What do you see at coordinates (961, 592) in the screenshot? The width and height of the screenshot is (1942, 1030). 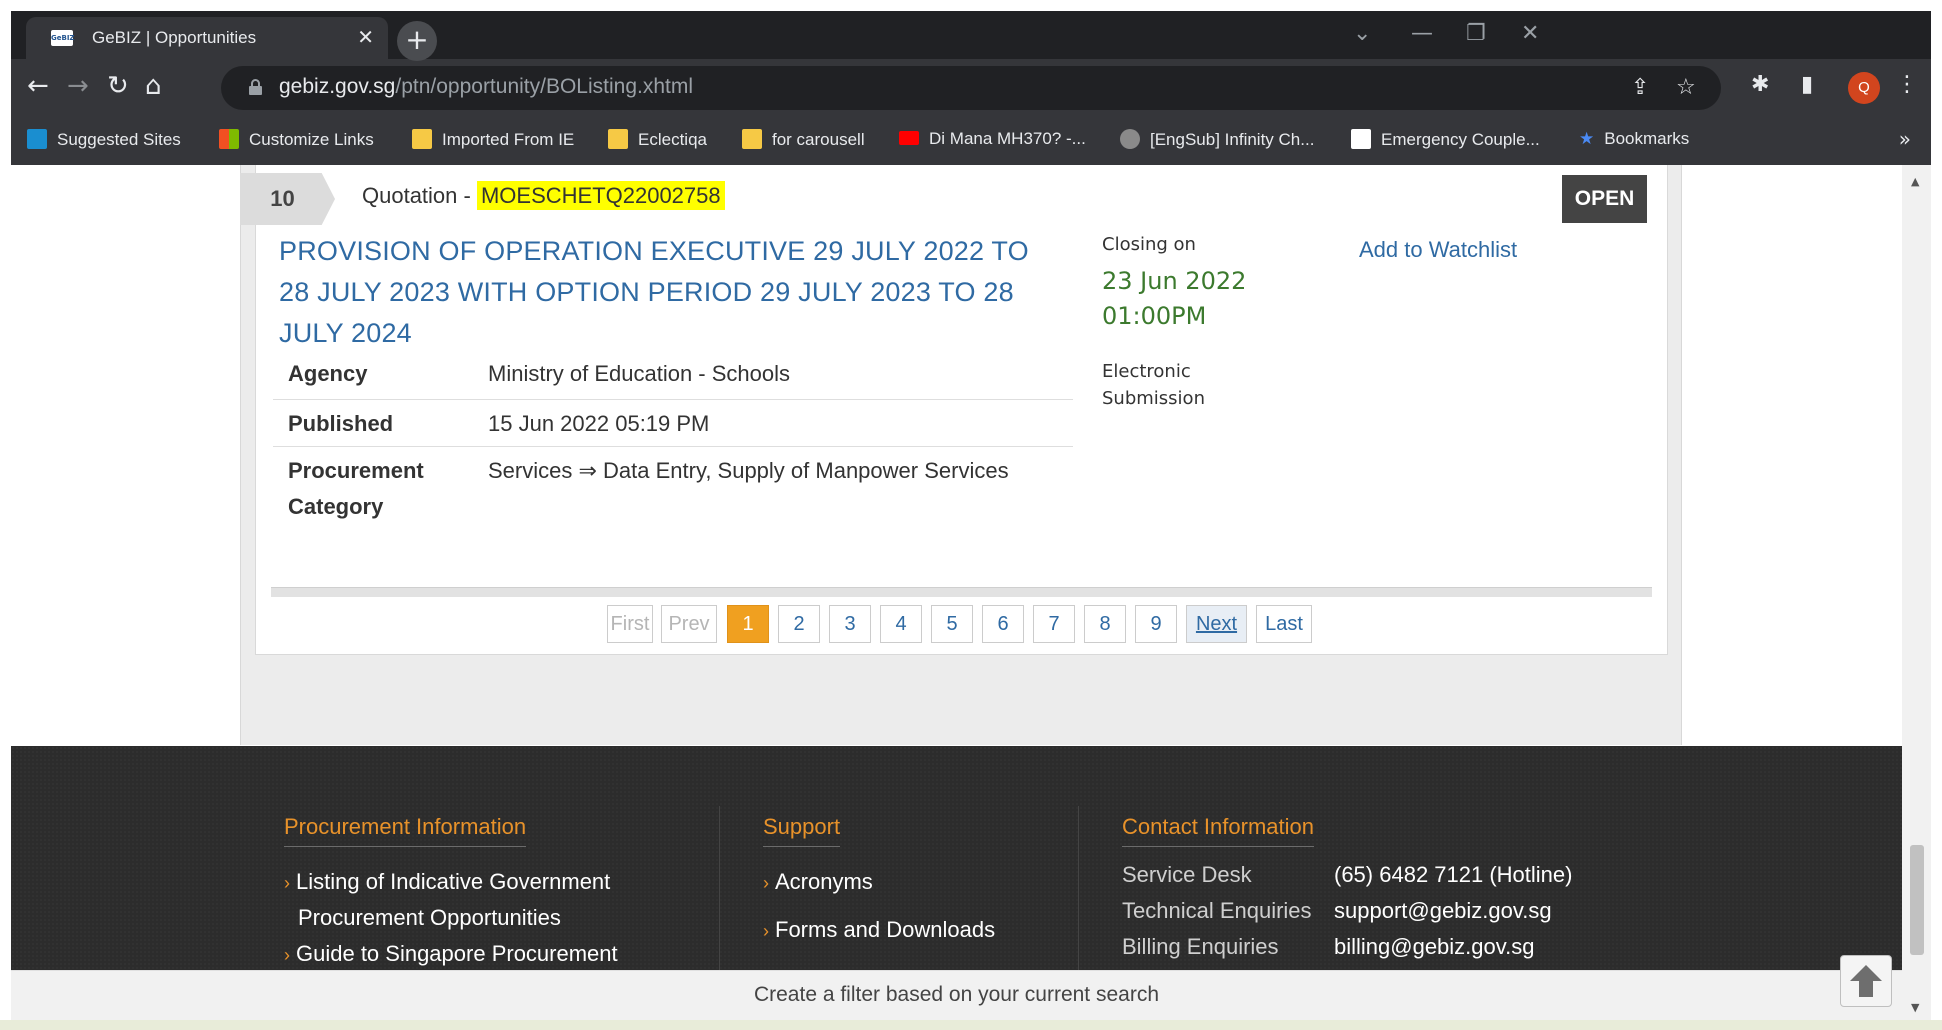 I see `divider` at bounding box center [961, 592].